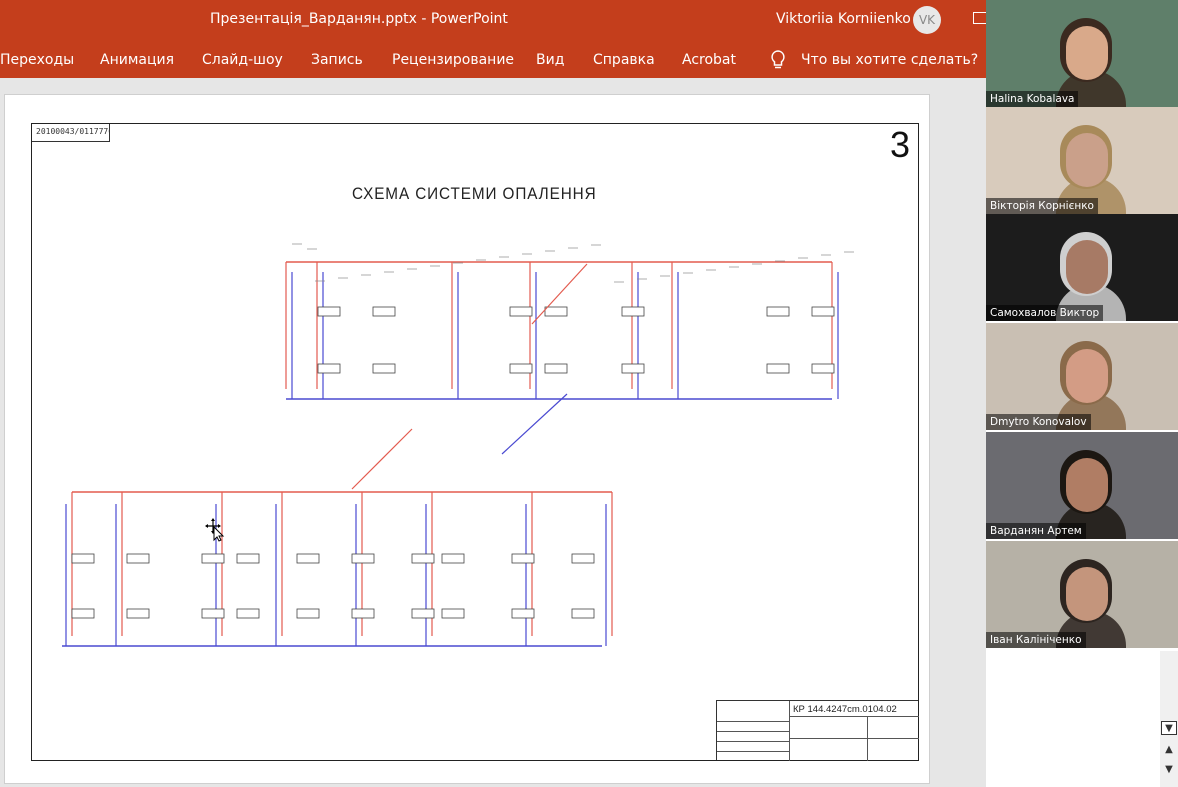 Image resolution: width=1178 pixels, height=787 pixels. What do you see at coordinates (137, 60) in the screenshot?
I see `tab-animations: Анимация` at bounding box center [137, 60].